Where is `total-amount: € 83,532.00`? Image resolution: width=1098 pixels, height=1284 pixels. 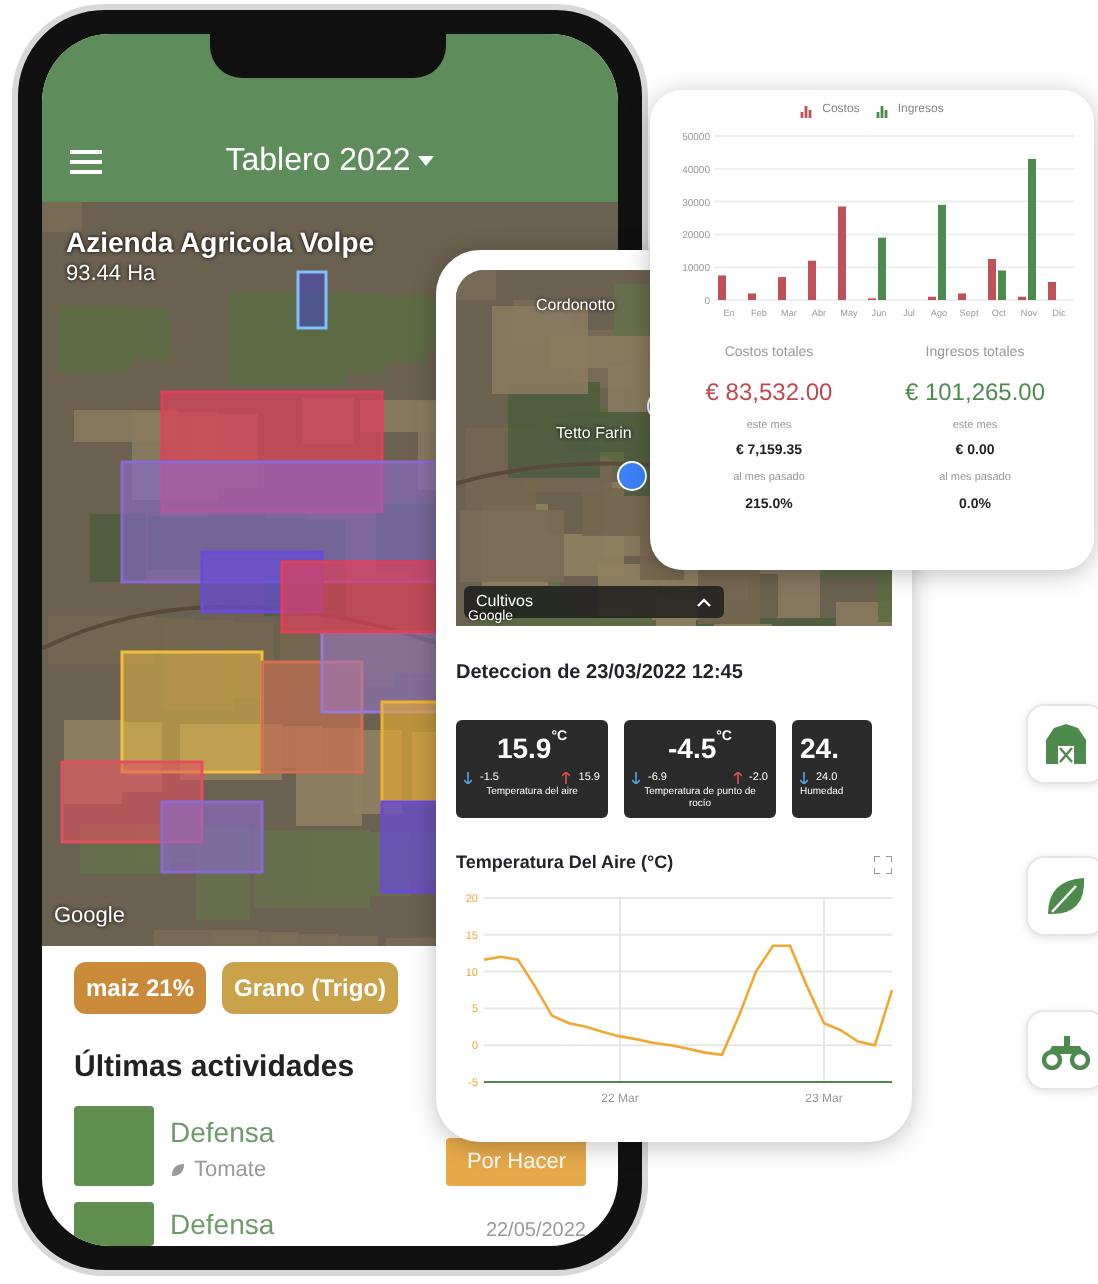
total-amount: € 83,532.00 is located at coordinates (769, 392).